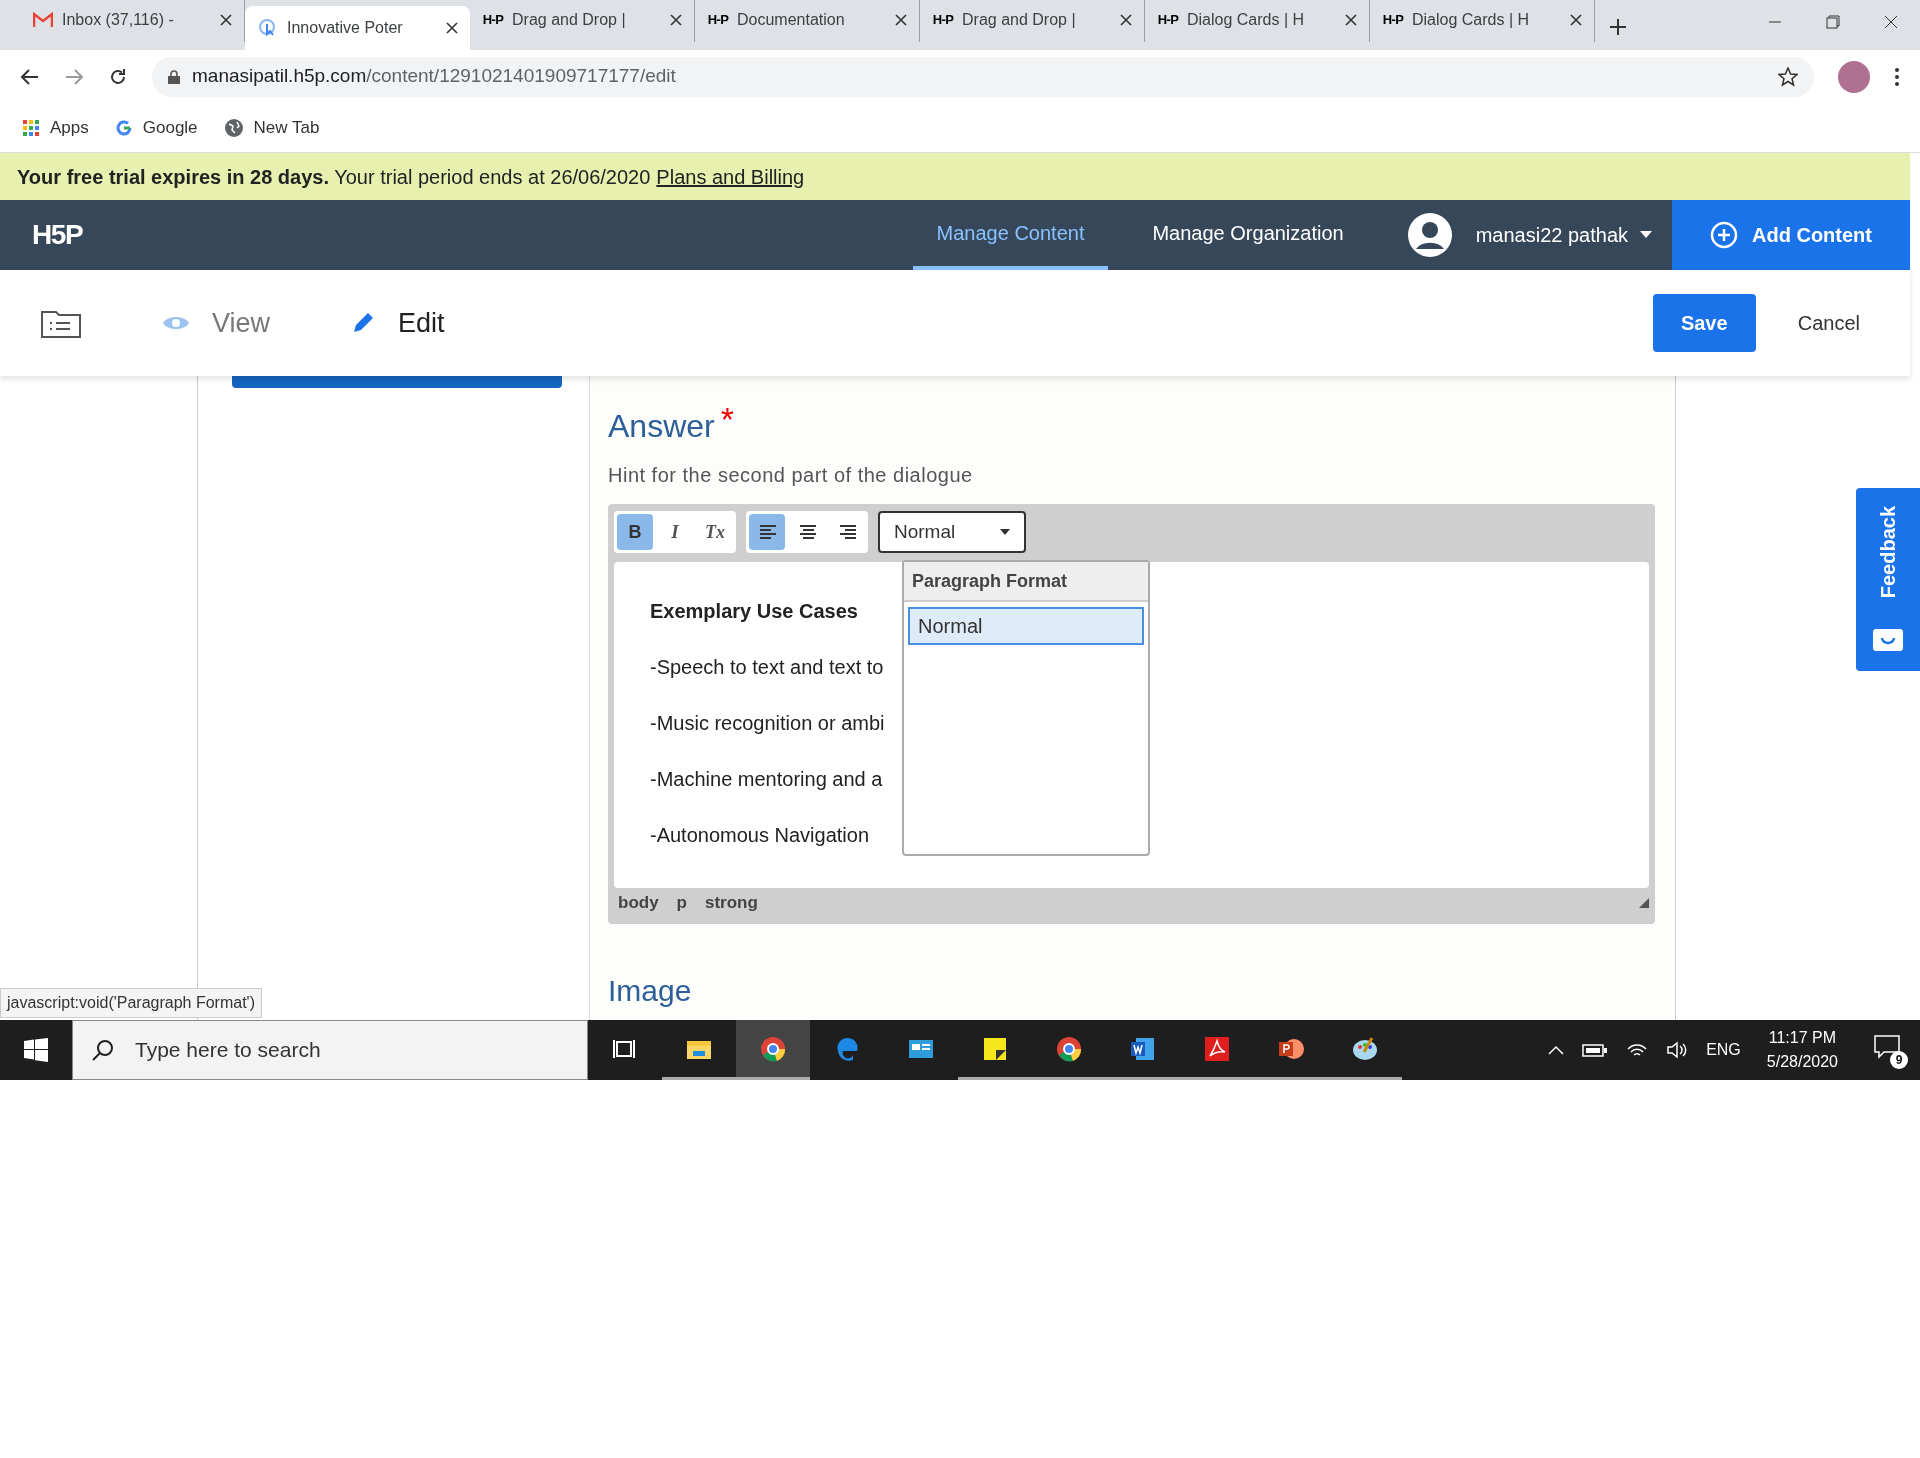  What do you see at coordinates (635, 532) in the screenshot?
I see `bold-button: B` at bounding box center [635, 532].